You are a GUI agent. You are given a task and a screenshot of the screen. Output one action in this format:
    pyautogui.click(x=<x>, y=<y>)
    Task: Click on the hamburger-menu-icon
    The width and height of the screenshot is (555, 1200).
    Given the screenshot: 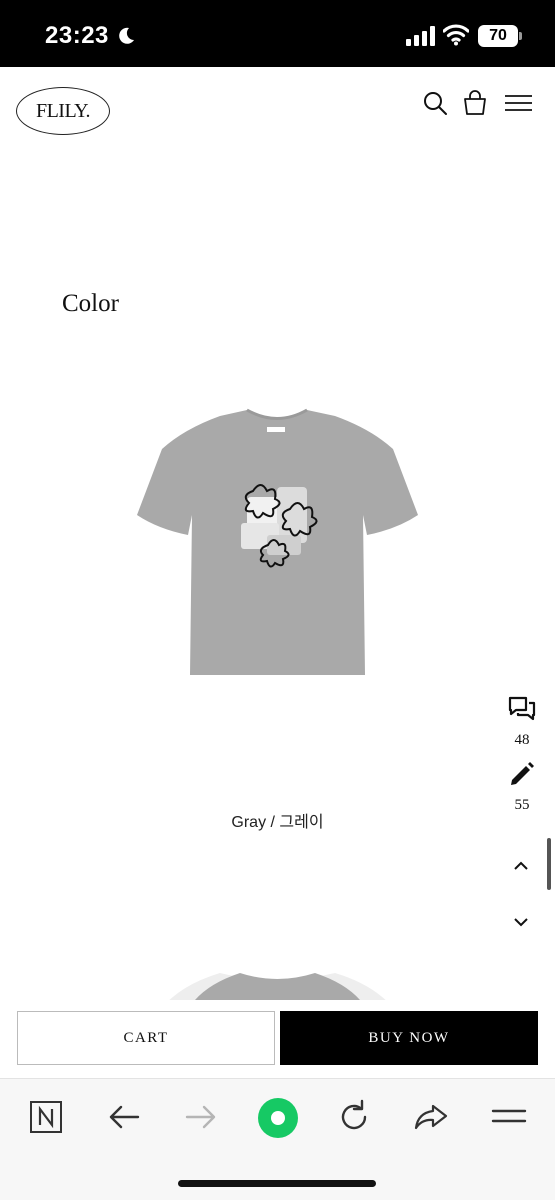 What is the action you would take?
    pyautogui.click(x=518, y=103)
    